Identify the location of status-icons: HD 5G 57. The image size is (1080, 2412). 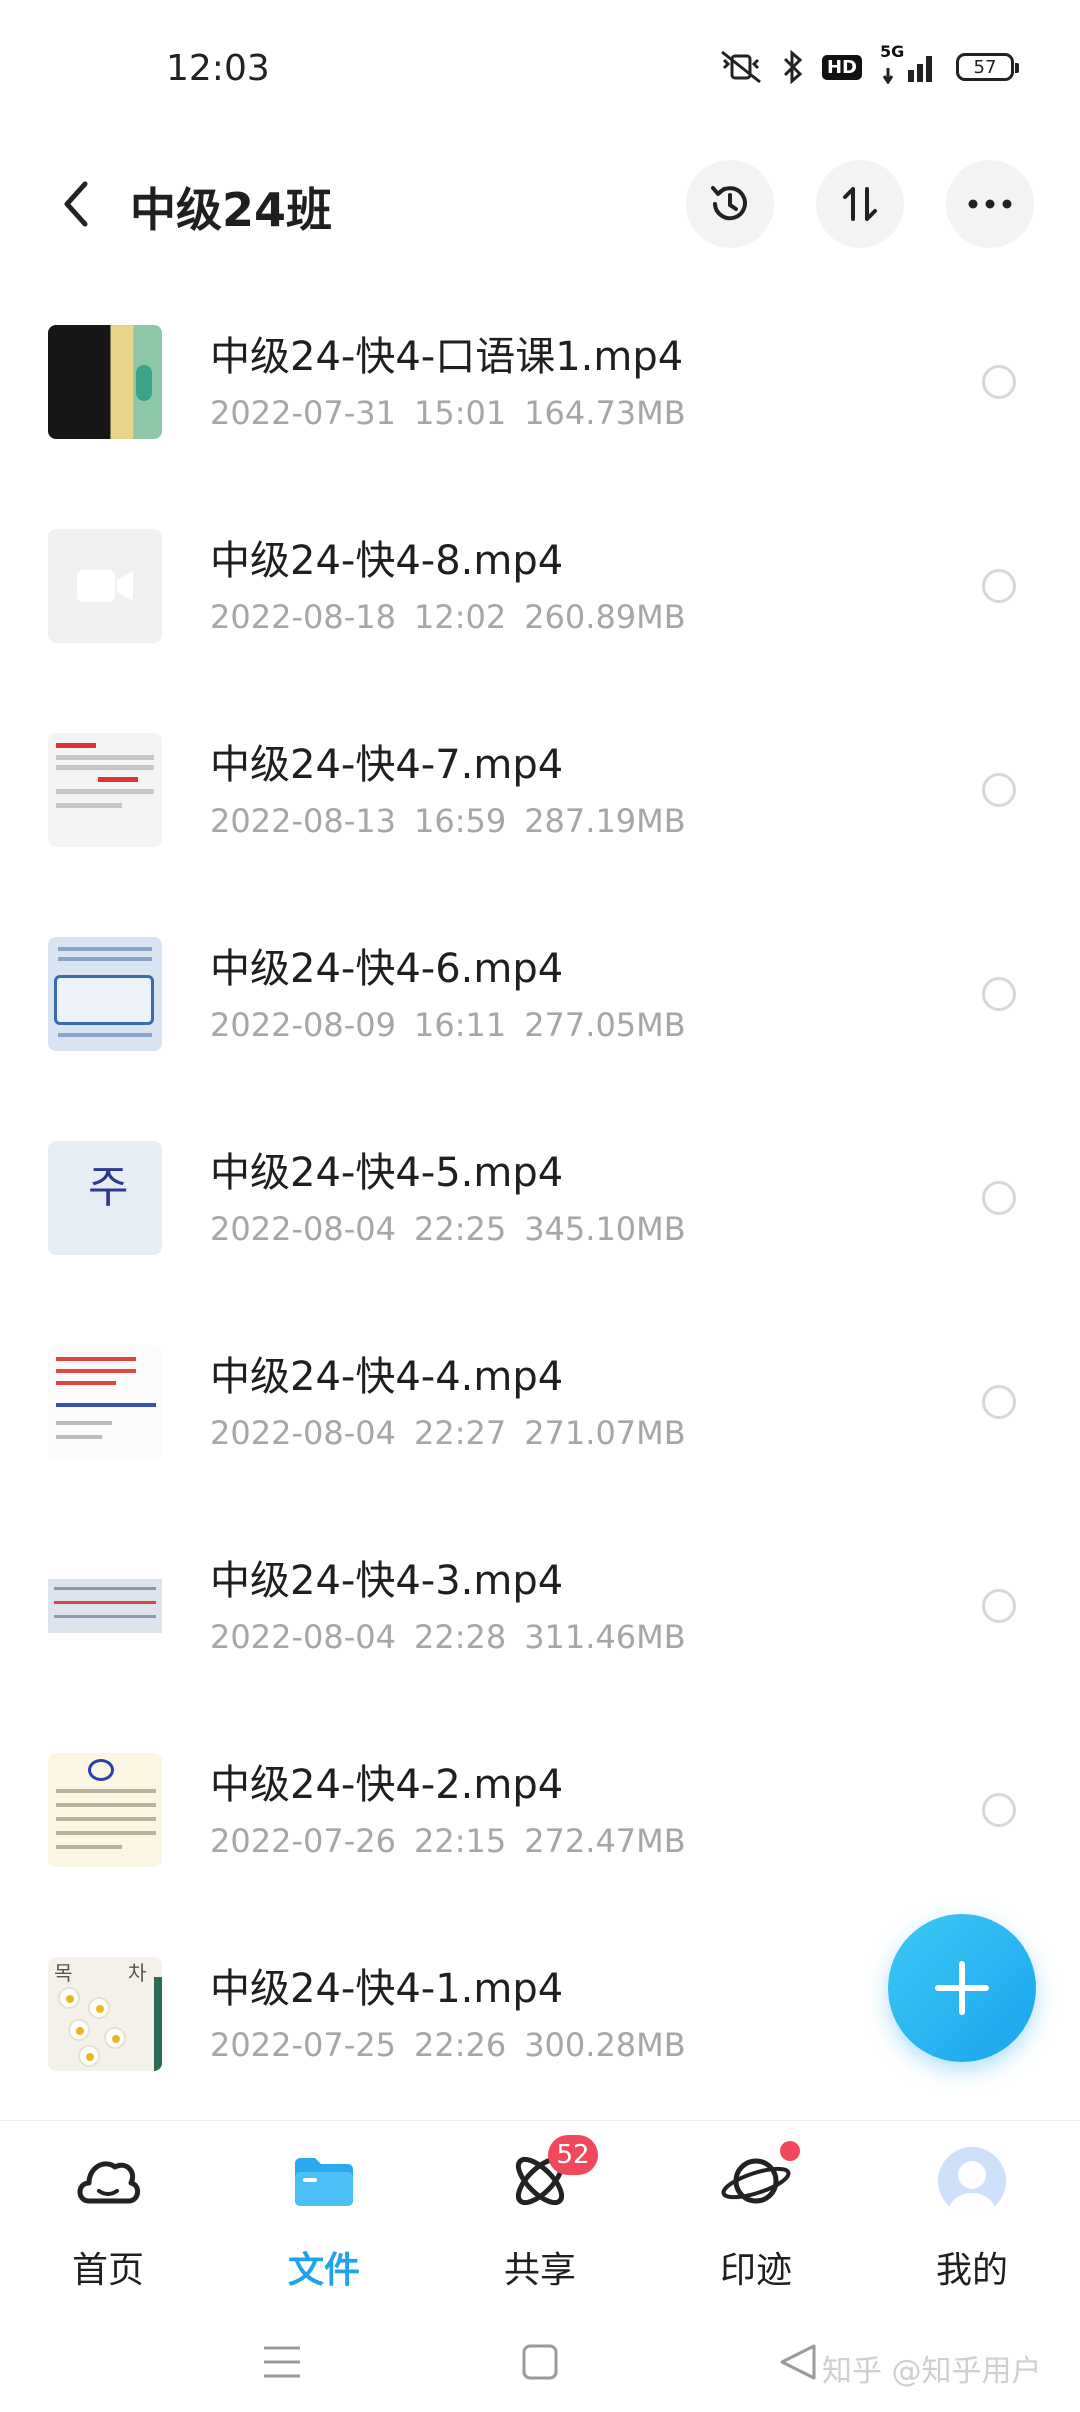
(868, 64).